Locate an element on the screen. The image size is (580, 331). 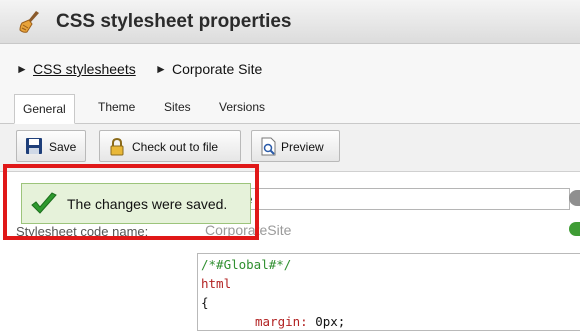
tab-bar: General Theme Sites Versions is located at coordinates (290, 109).